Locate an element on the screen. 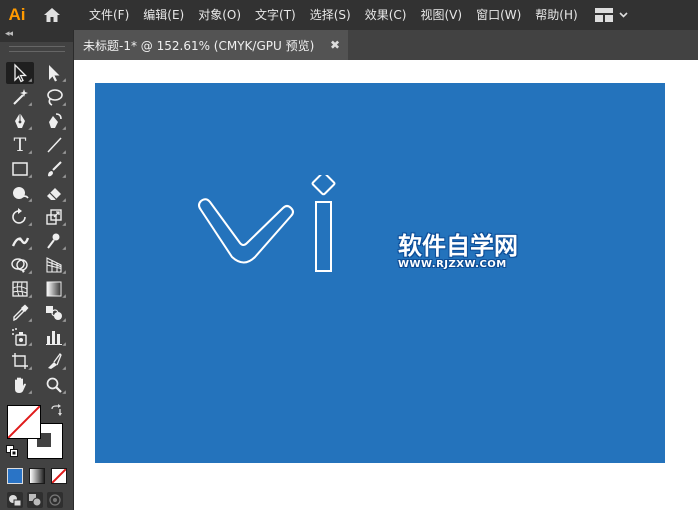 The width and height of the screenshot is (698, 510). color-mode-buttons is located at coordinates (37, 476).